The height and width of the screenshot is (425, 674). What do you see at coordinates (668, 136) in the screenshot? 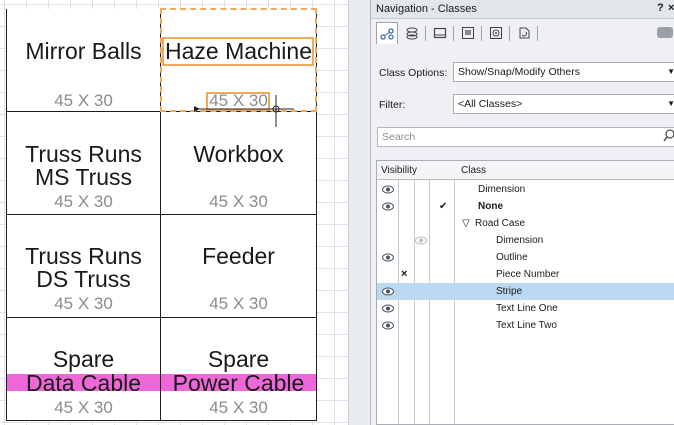
I see `search-icon` at bounding box center [668, 136].